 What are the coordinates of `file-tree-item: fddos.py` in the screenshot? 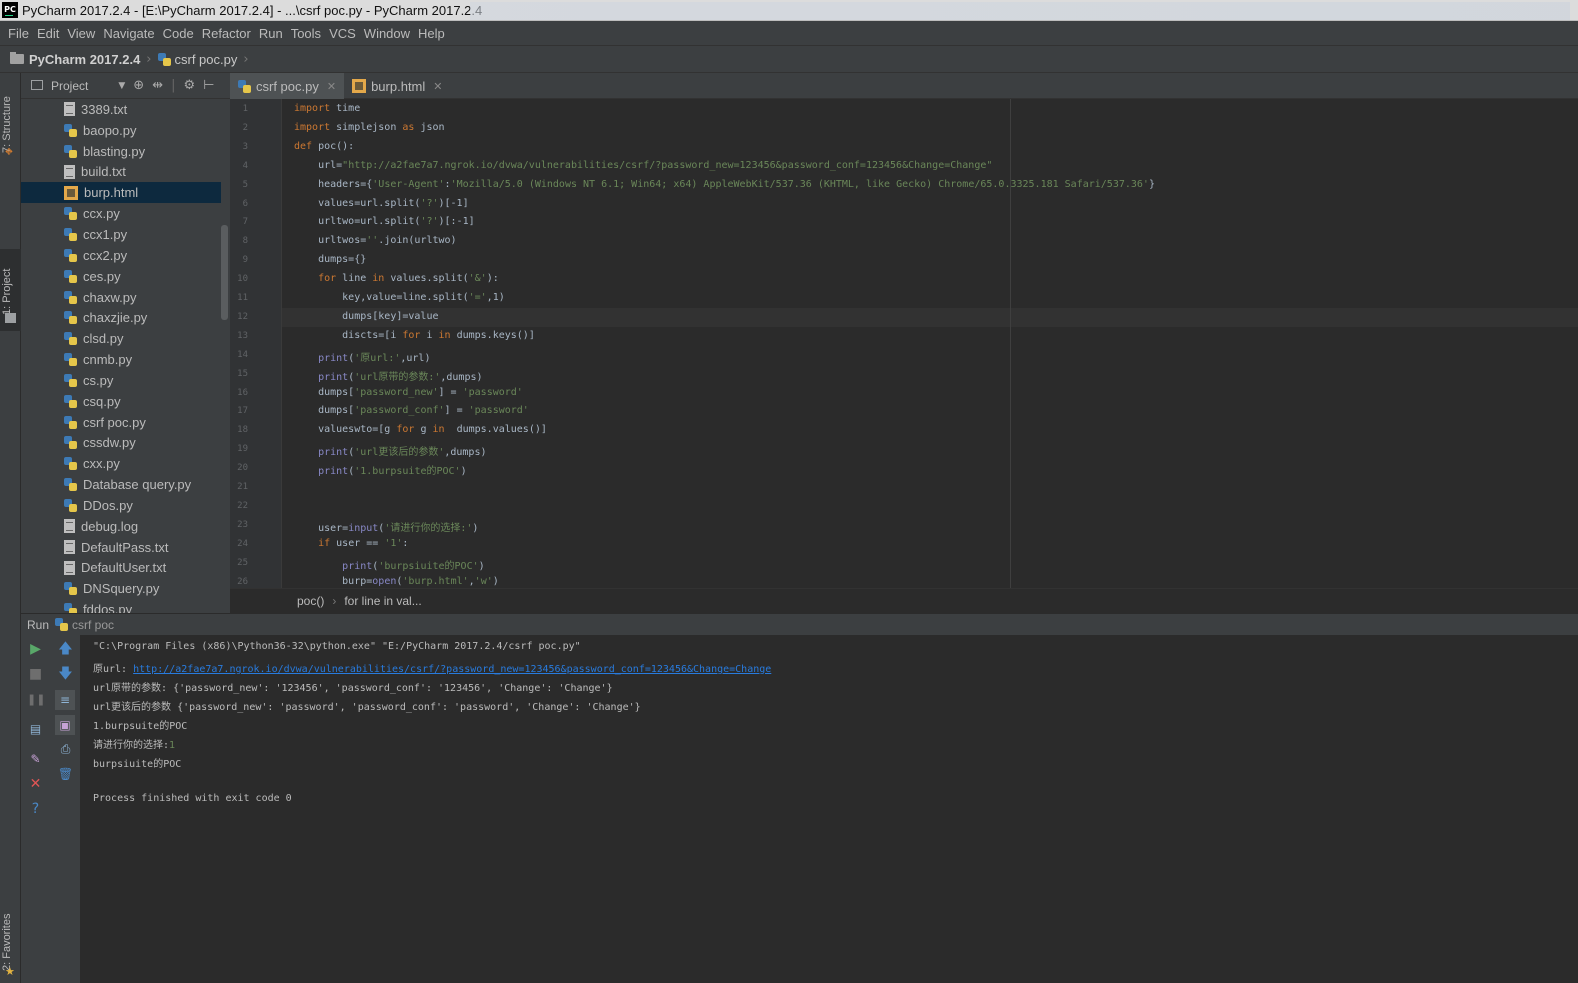 It's located at (121, 606).